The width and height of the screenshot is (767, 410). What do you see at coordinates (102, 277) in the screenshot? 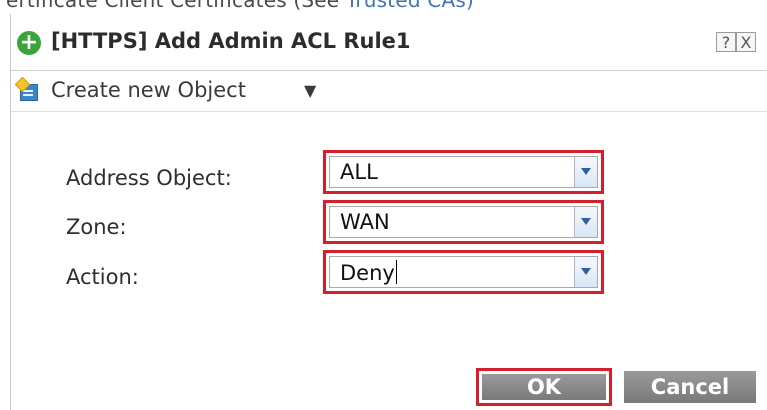
I see `action-label: Action:` at bounding box center [102, 277].